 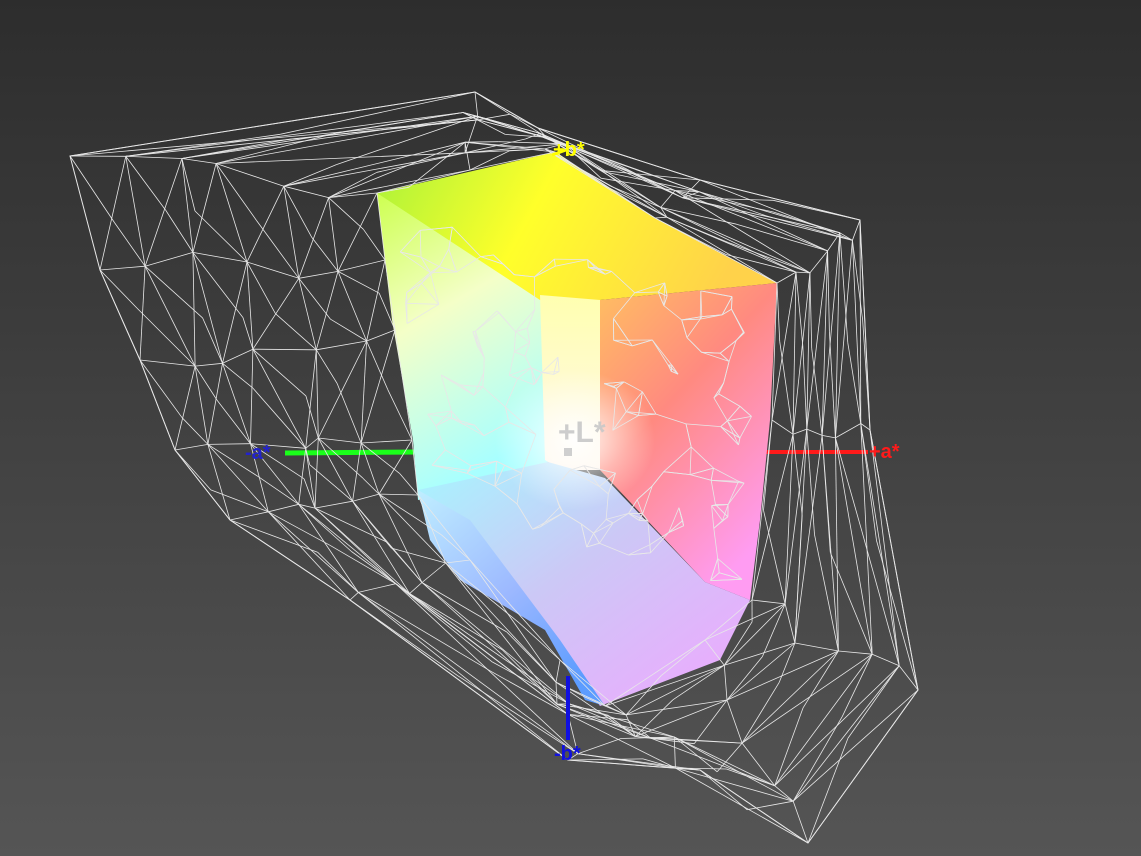 What do you see at coordinates (568, 452) in the screenshot?
I see `l-axis-origin-marker` at bounding box center [568, 452].